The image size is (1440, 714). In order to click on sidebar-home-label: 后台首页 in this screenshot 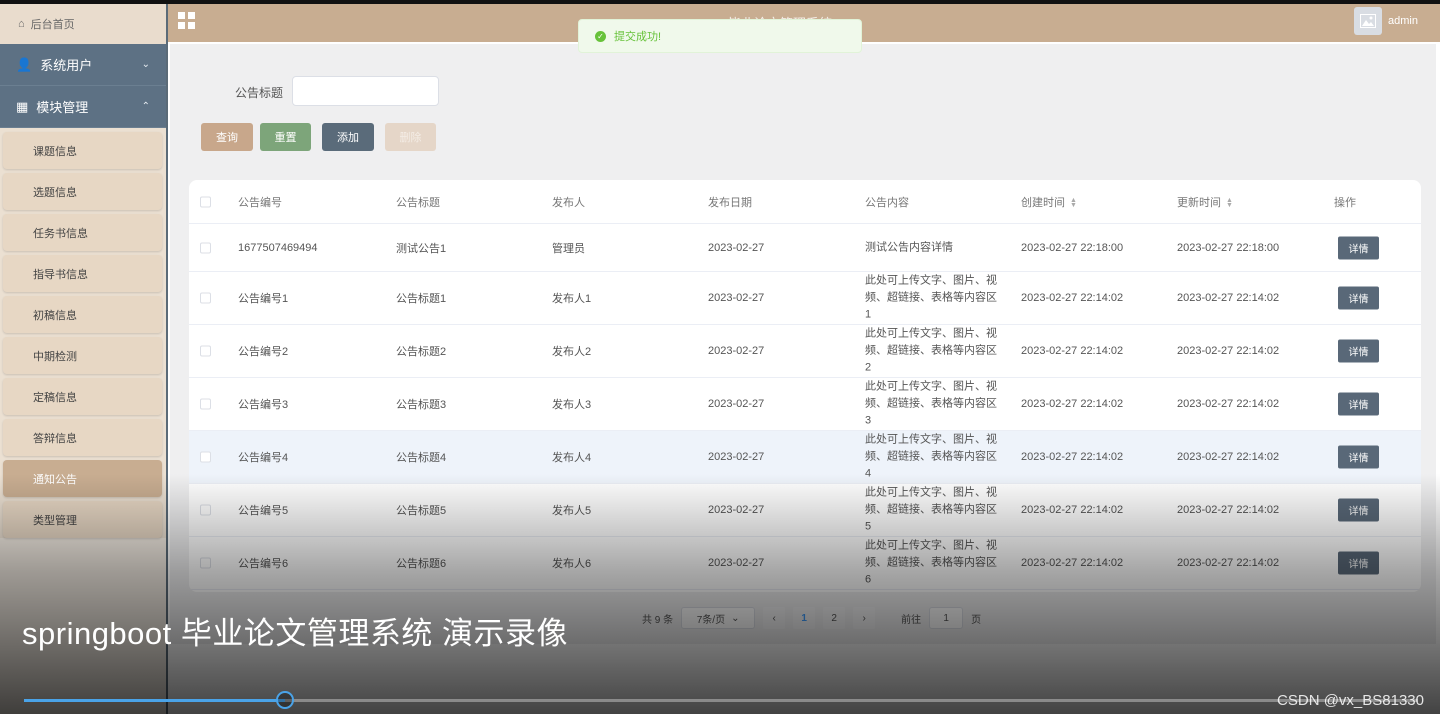, I will do `click(52, 25)`.